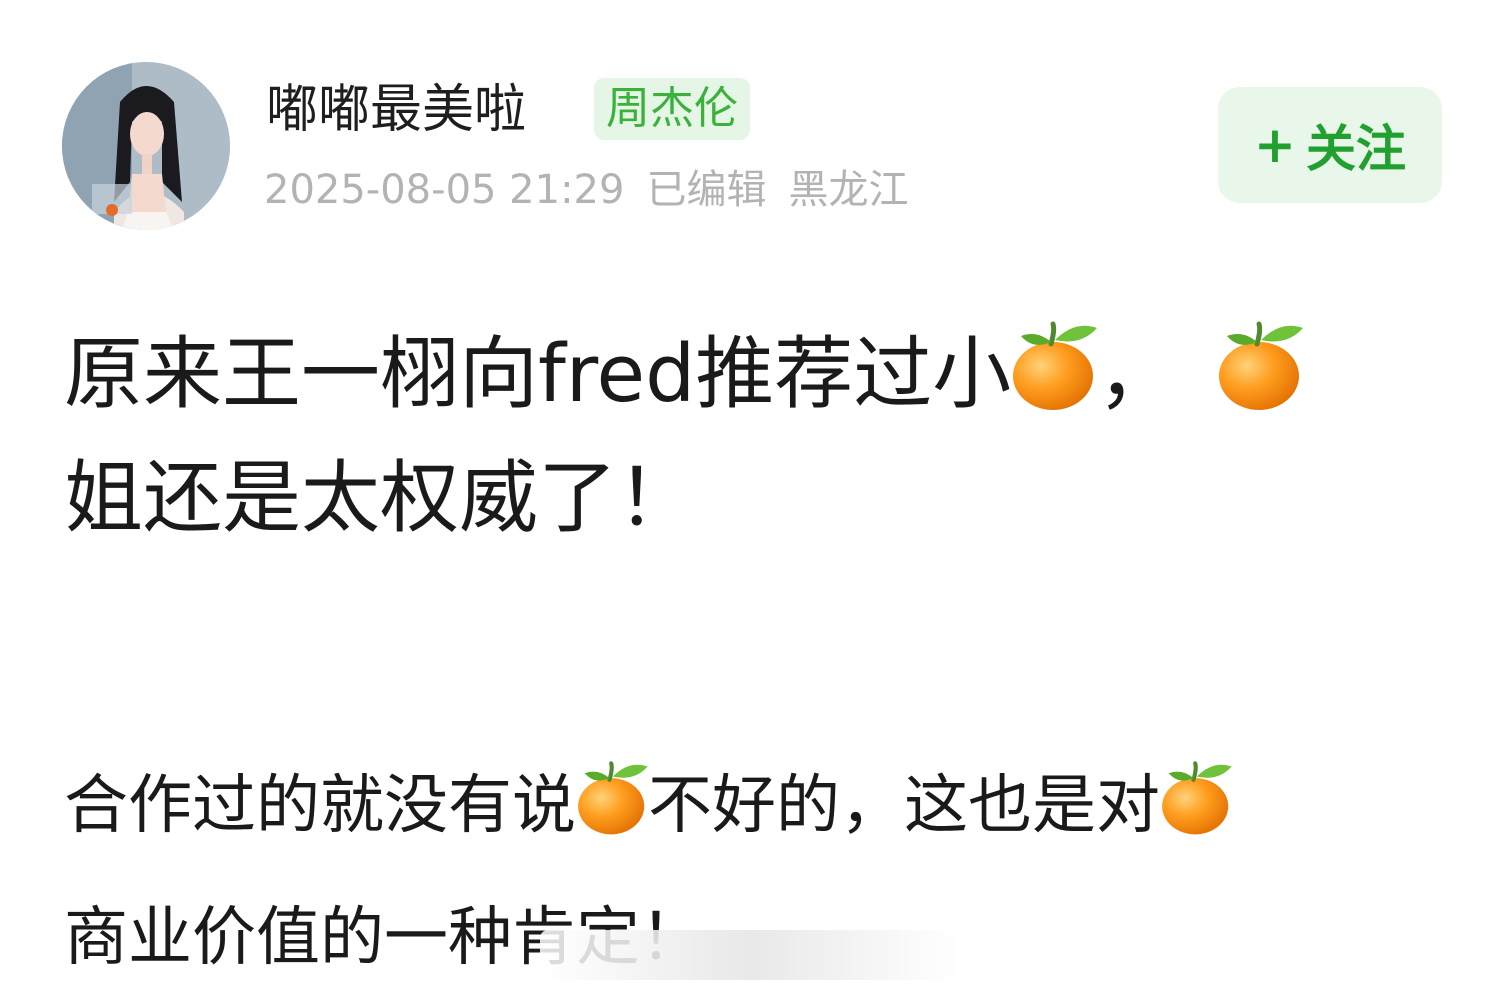 The width and height of the screenshot is (1500, 1004). Describe the element at coordinates (848, 190) in the screenshot. I see `post-location: 黑龙江` at that location.